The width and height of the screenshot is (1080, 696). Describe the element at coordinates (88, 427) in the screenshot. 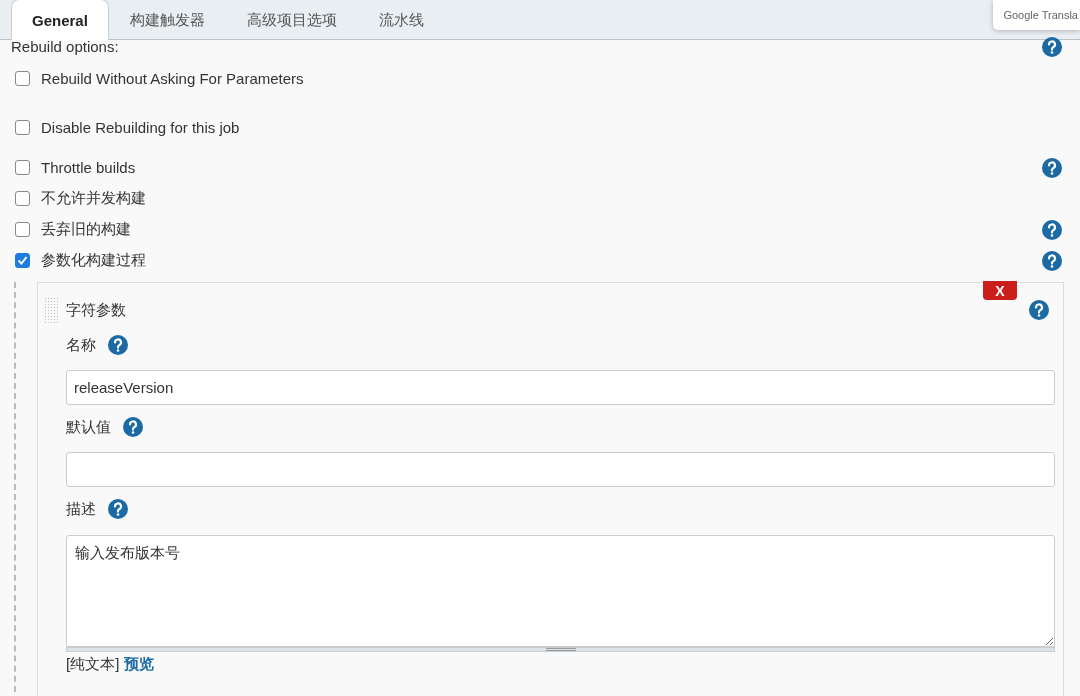

I see `field-label: 默认值` at that location.